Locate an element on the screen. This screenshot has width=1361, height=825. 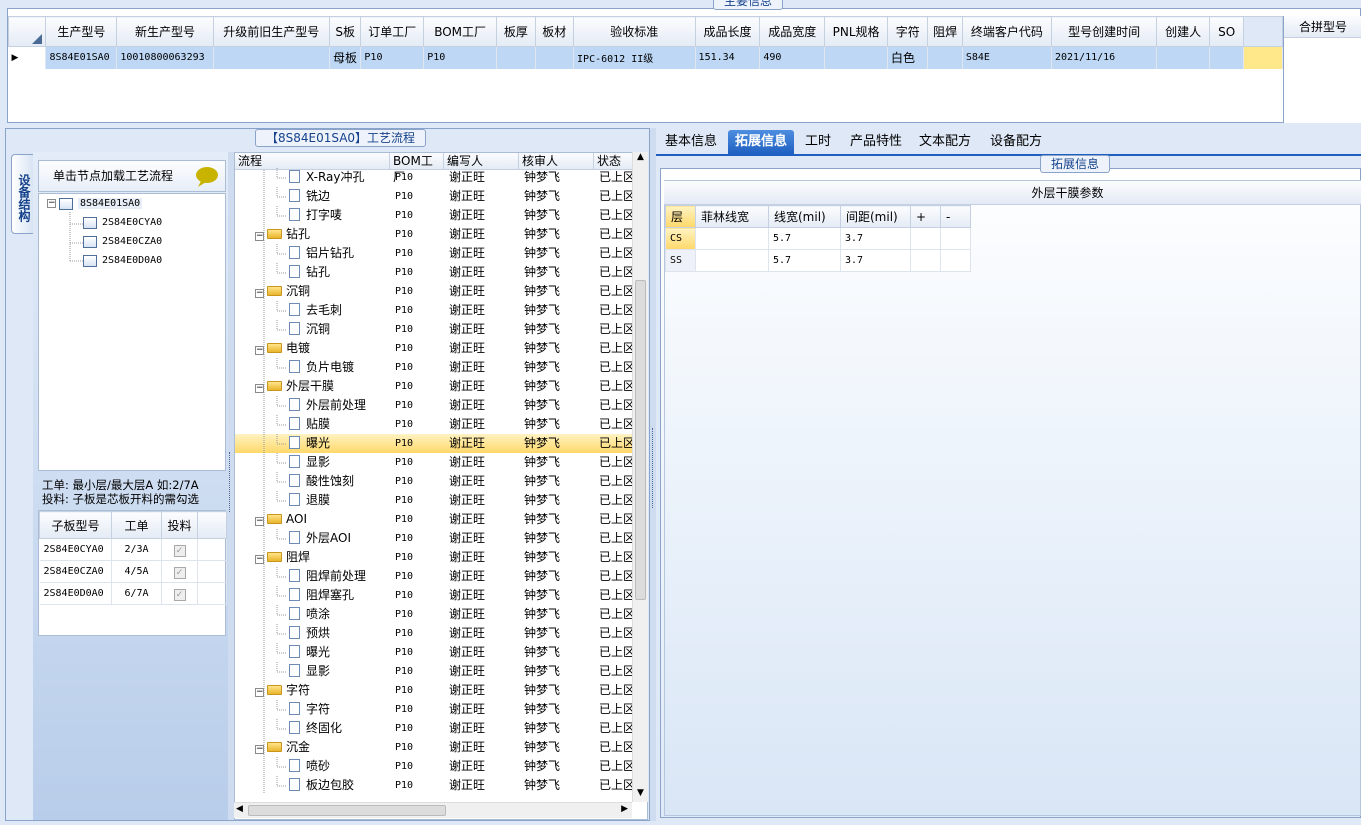
col-header-spacer is located at coordinates (1263, 31).